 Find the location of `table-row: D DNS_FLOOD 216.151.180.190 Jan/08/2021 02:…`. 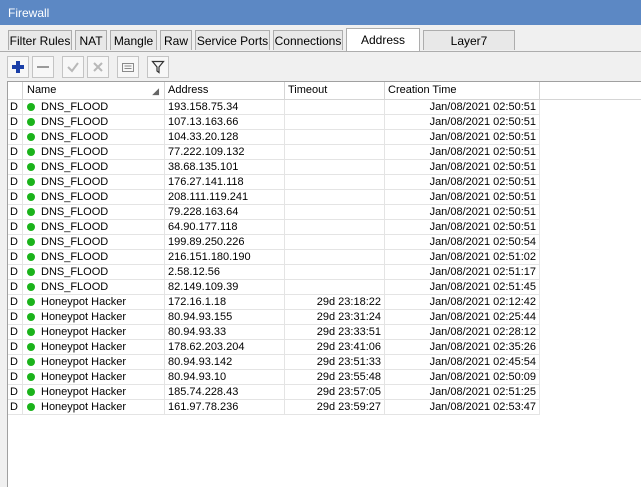

table-row: D DNS_FLOOD 216.151.180.190 Jan/08/2021 02:… is located at coordinates (324, 257).